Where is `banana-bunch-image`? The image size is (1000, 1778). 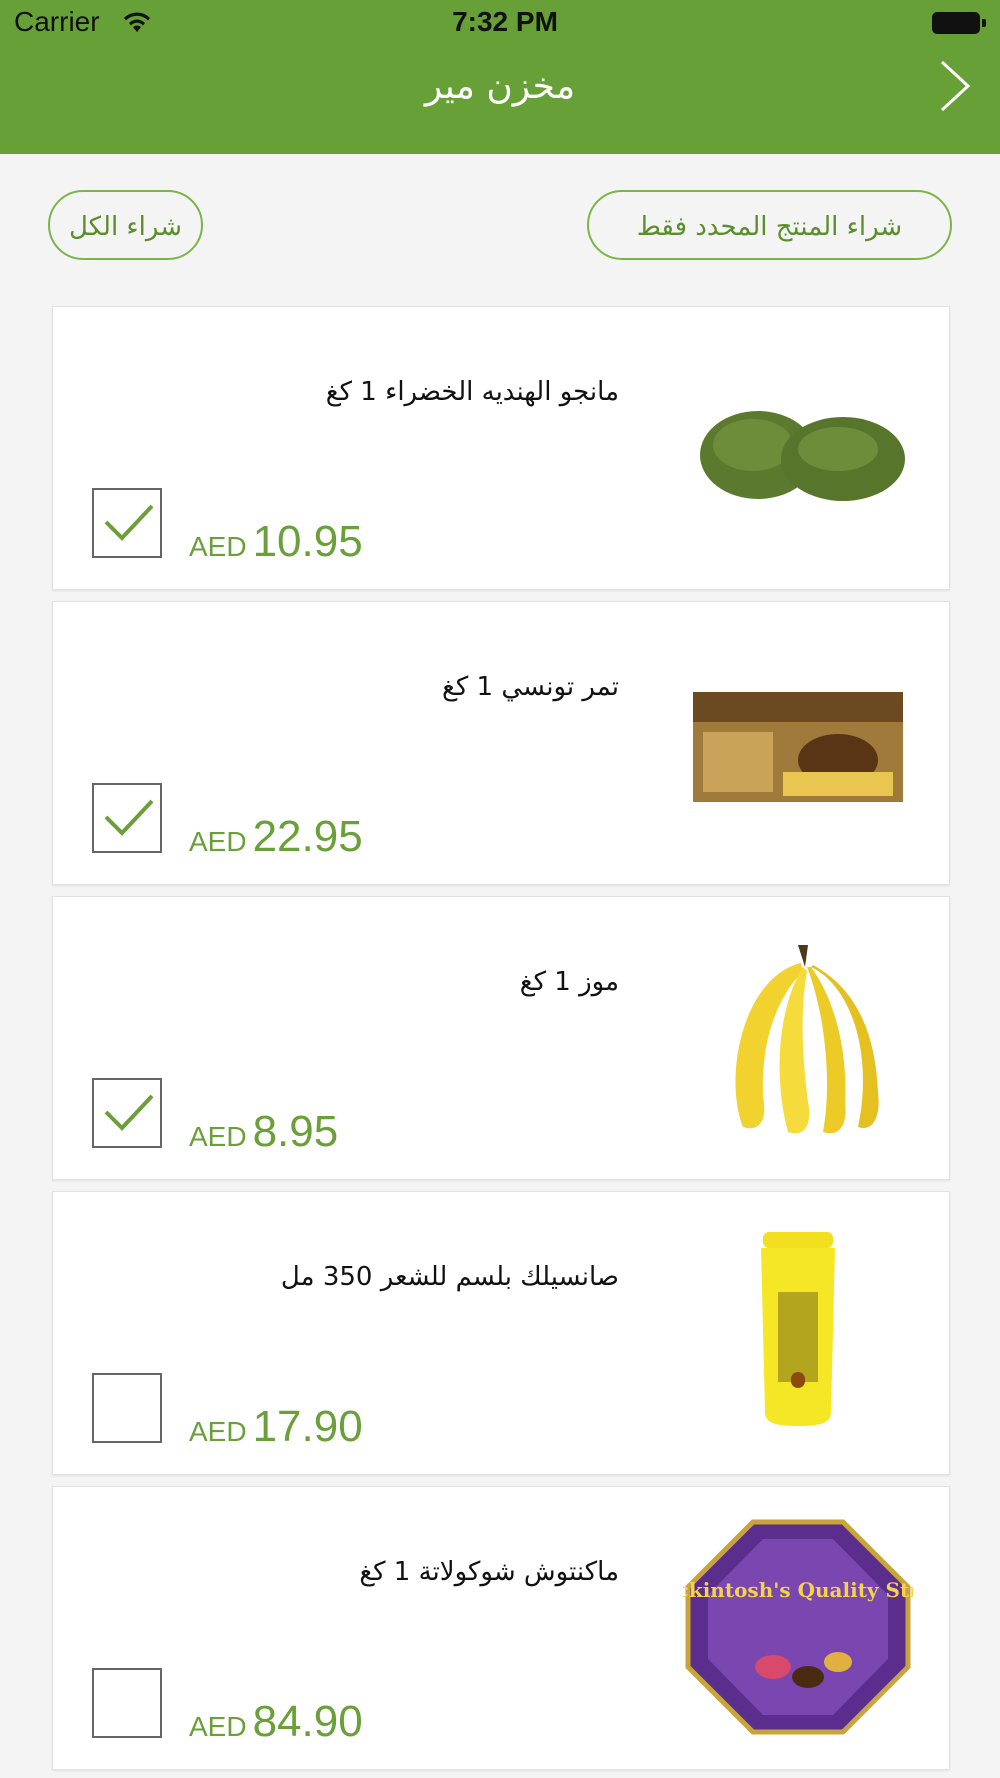 banana-bunch-image is located at coordinates (807, 1039).